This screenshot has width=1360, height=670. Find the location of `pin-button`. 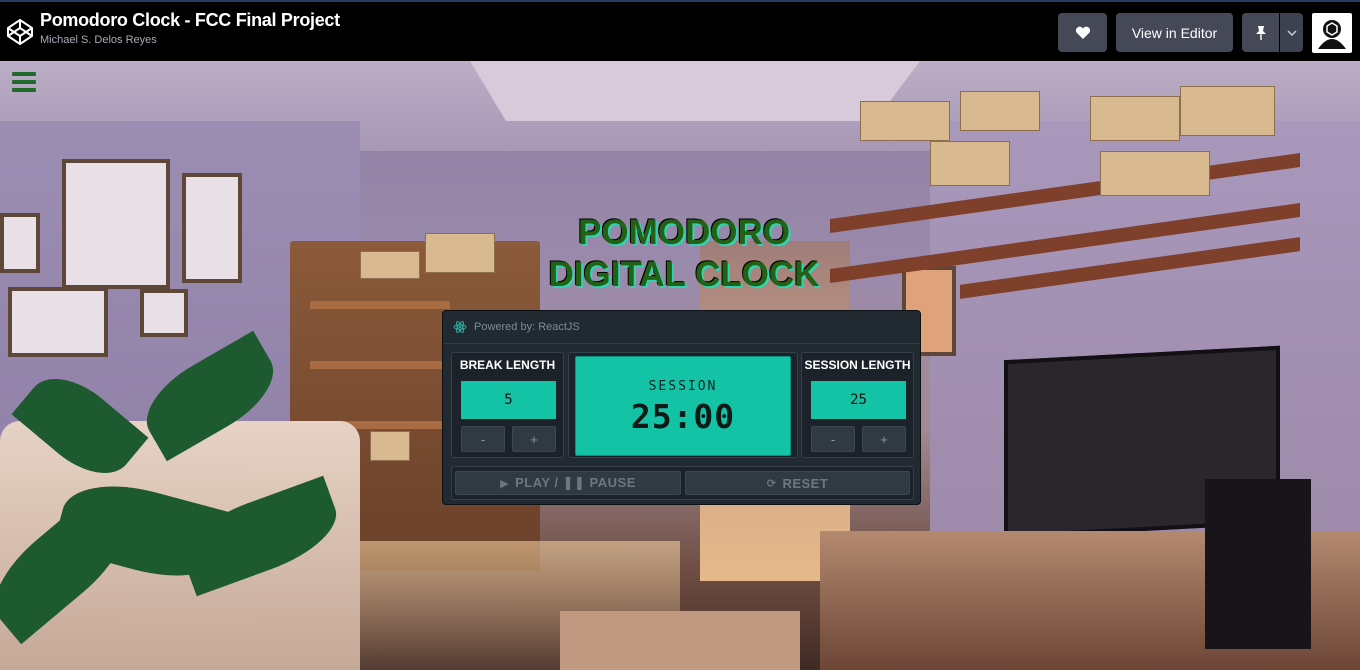

pin-button is located at coordinates (1260, 32).